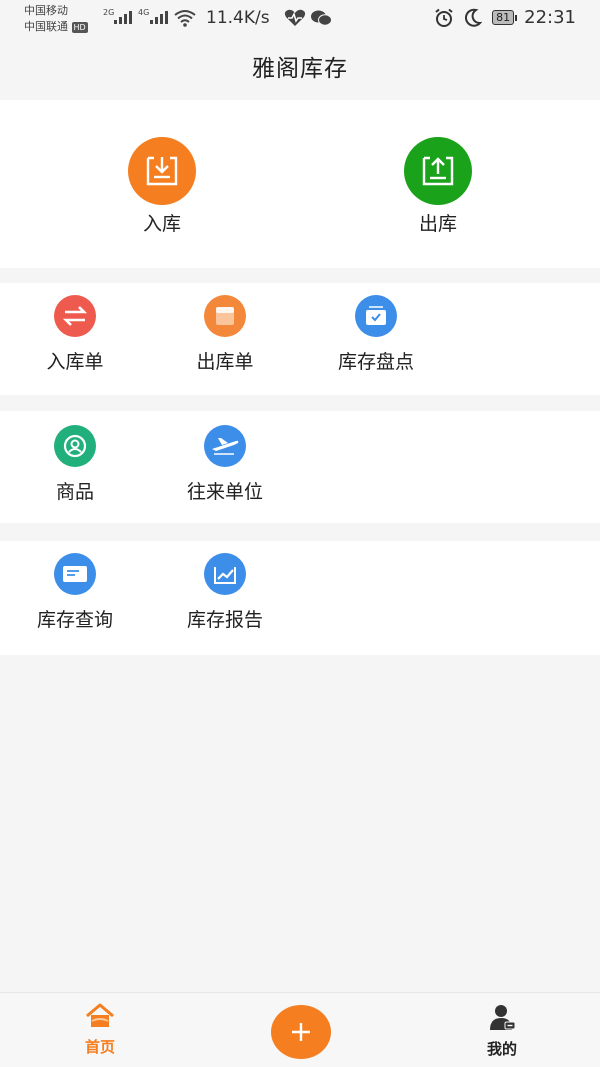  What do you see at coordinates (437, 224) in the screenshot?
I see `stock-out-label: 出库` at bounding box center [437, 224].